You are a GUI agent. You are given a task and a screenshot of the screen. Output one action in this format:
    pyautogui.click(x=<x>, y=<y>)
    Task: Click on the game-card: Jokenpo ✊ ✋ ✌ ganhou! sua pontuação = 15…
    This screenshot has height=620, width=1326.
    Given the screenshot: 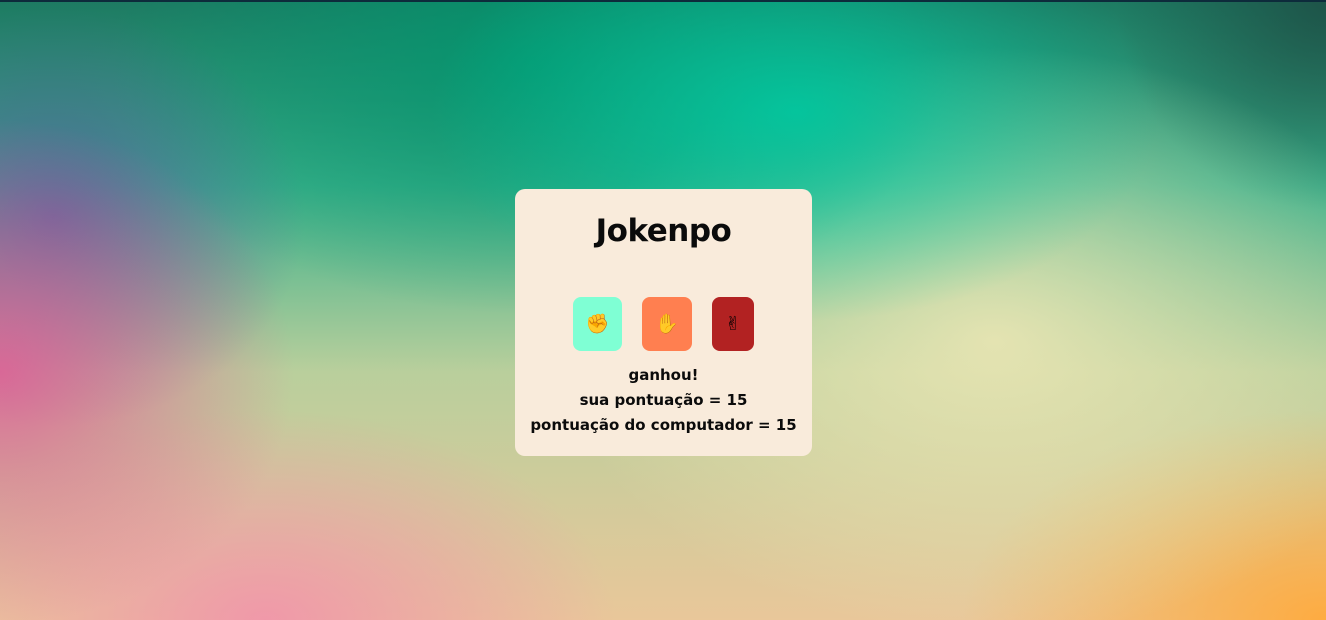 What is the action you would take?
    pyautogui.click(x=663, y=322)
    